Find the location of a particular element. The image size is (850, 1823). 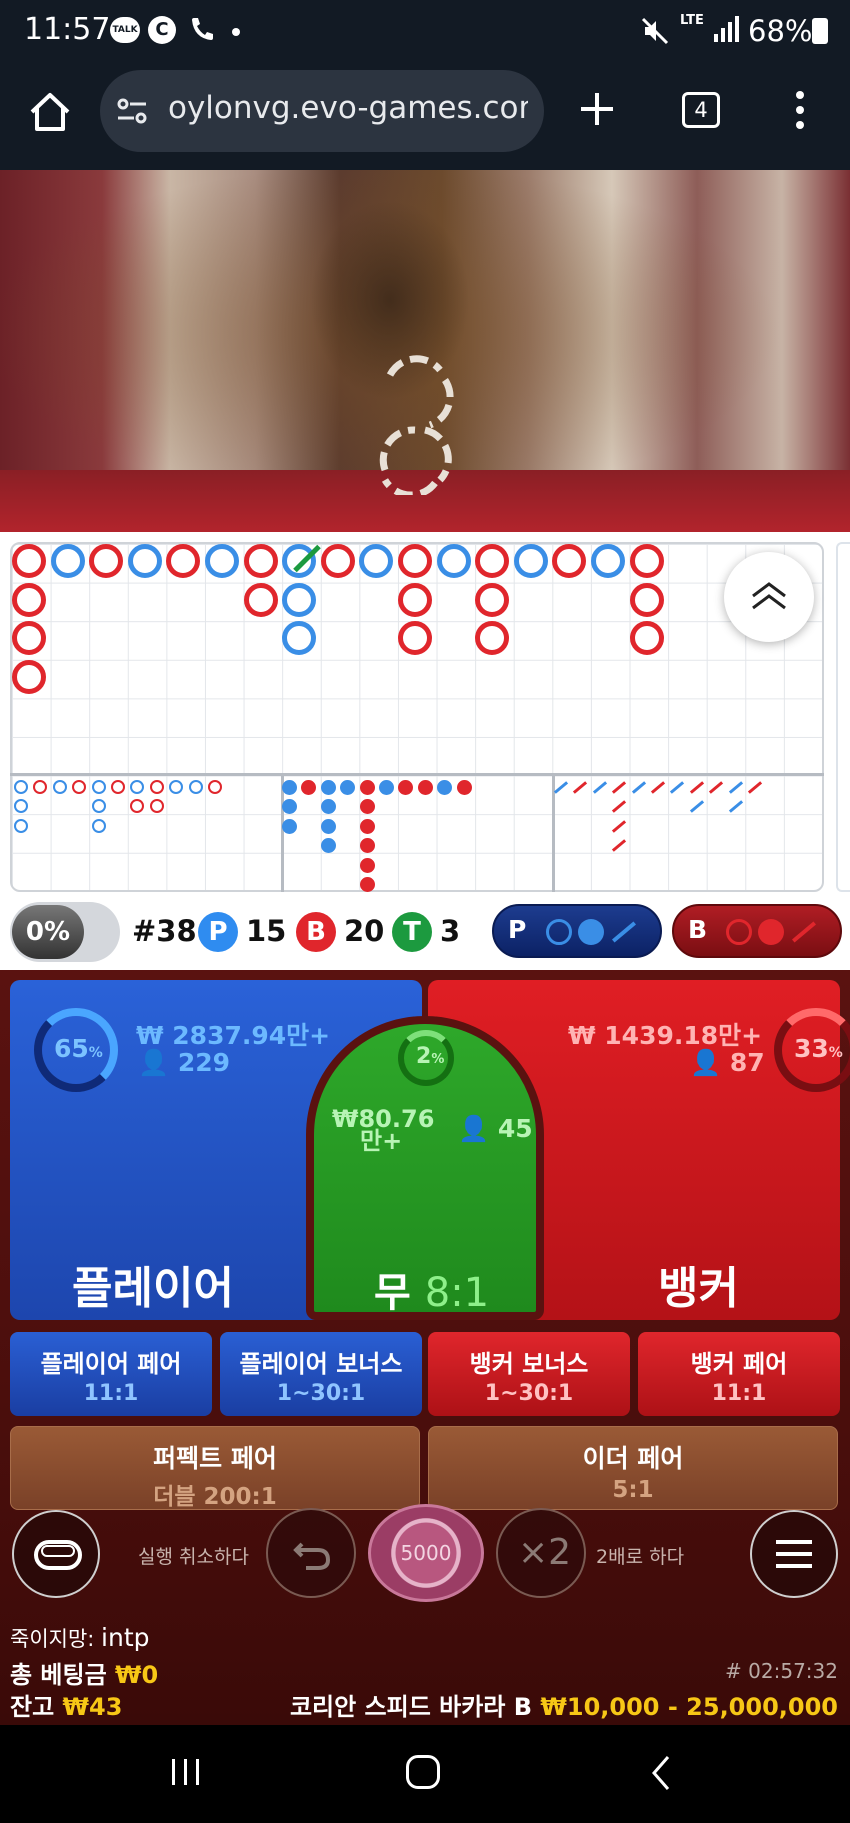

player-bonus-label: 플레이어 보너스 is located at coordinates (321, 1364).